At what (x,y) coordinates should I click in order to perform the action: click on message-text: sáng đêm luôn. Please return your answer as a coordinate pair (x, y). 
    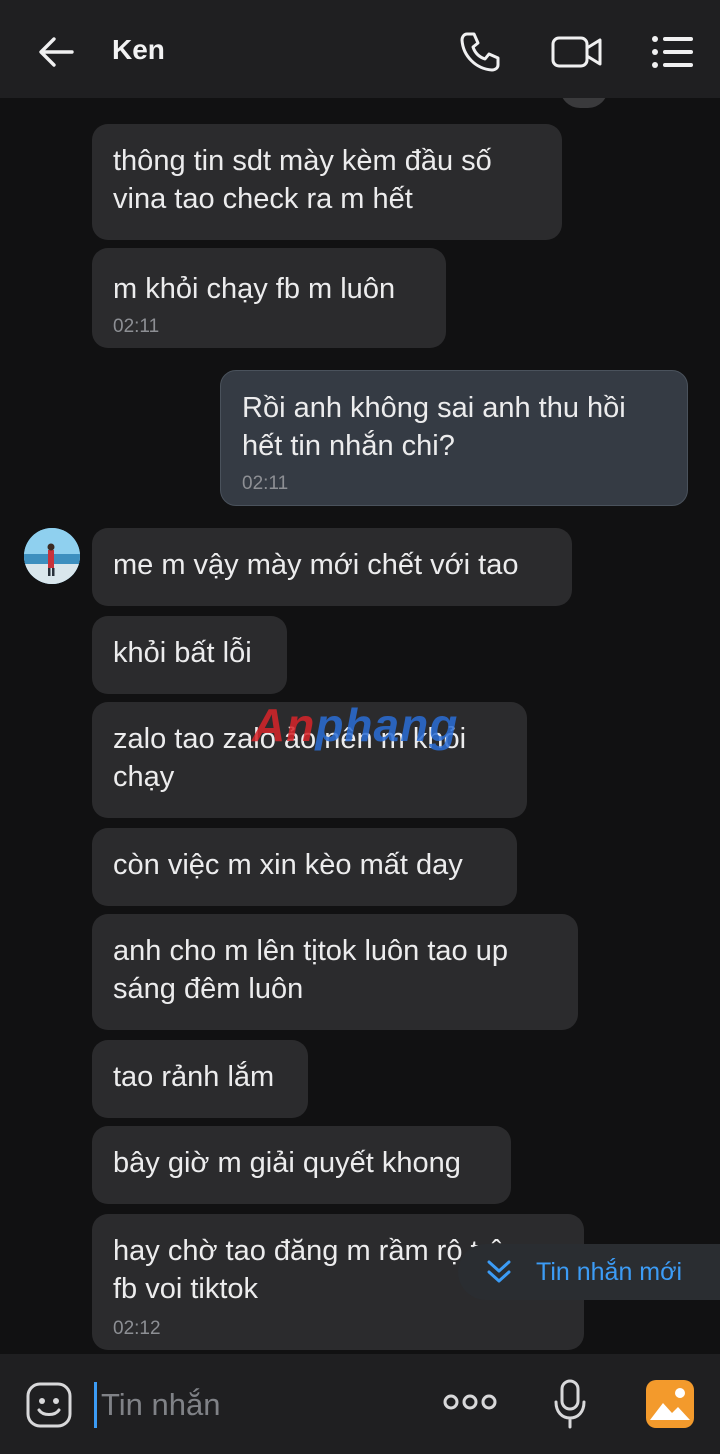
    Looking at the image, I should click on (208, 989).